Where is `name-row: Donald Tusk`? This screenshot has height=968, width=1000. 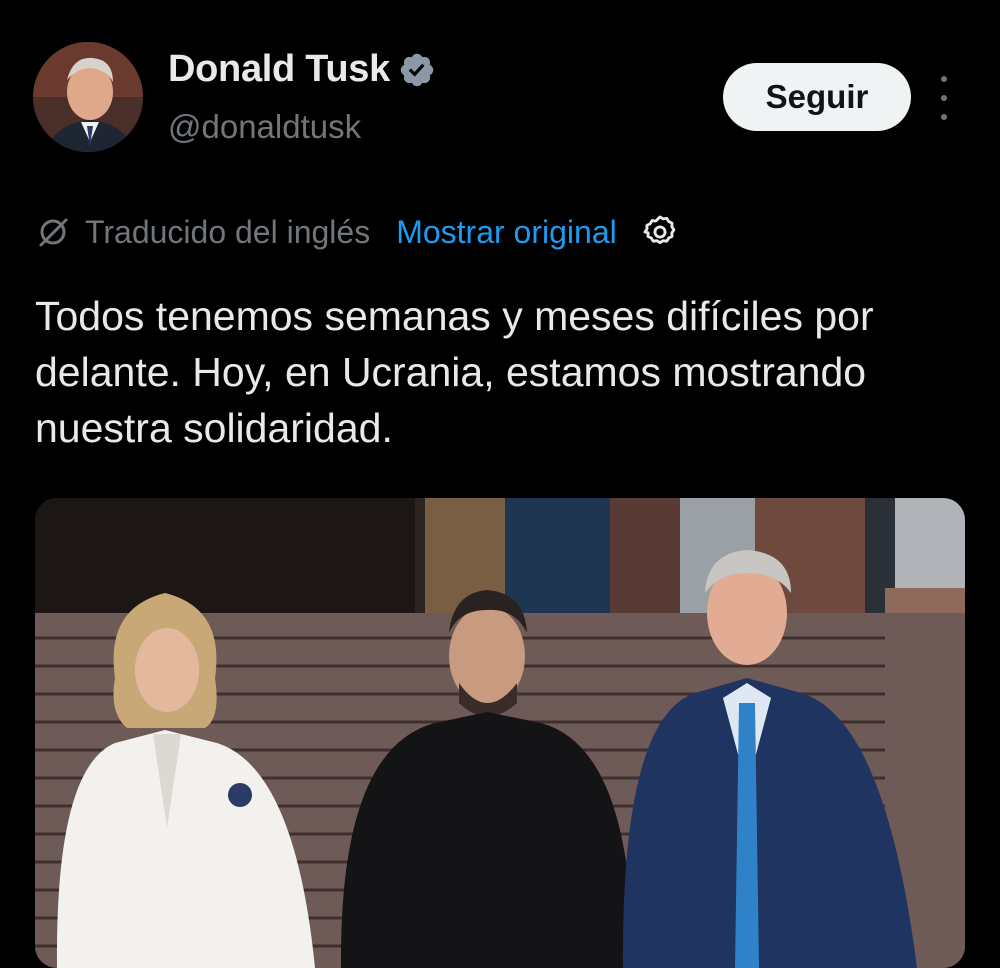
name-row: Donald Tusk is located at coordinates (302, 69).